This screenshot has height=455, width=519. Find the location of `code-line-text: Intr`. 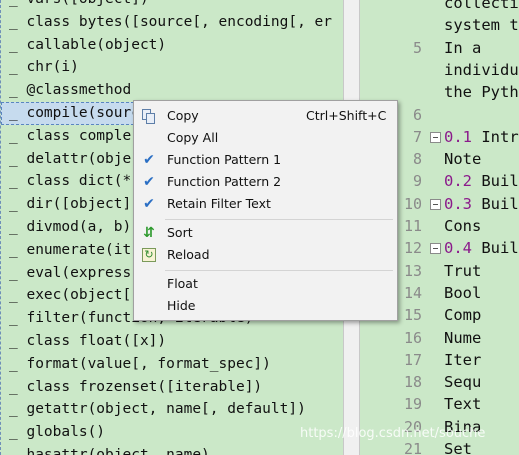

code-line-text: Intr is located at coordinates (495, 136).